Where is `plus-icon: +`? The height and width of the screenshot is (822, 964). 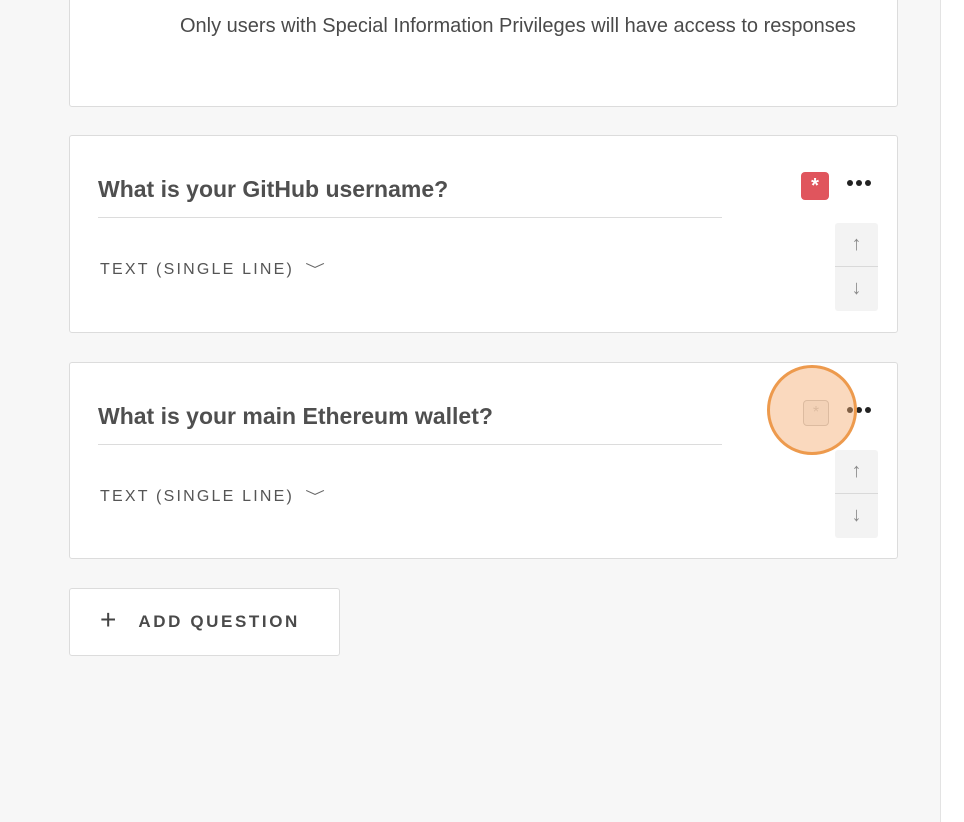 plus-icon: + is located at coordinates (108, 619).